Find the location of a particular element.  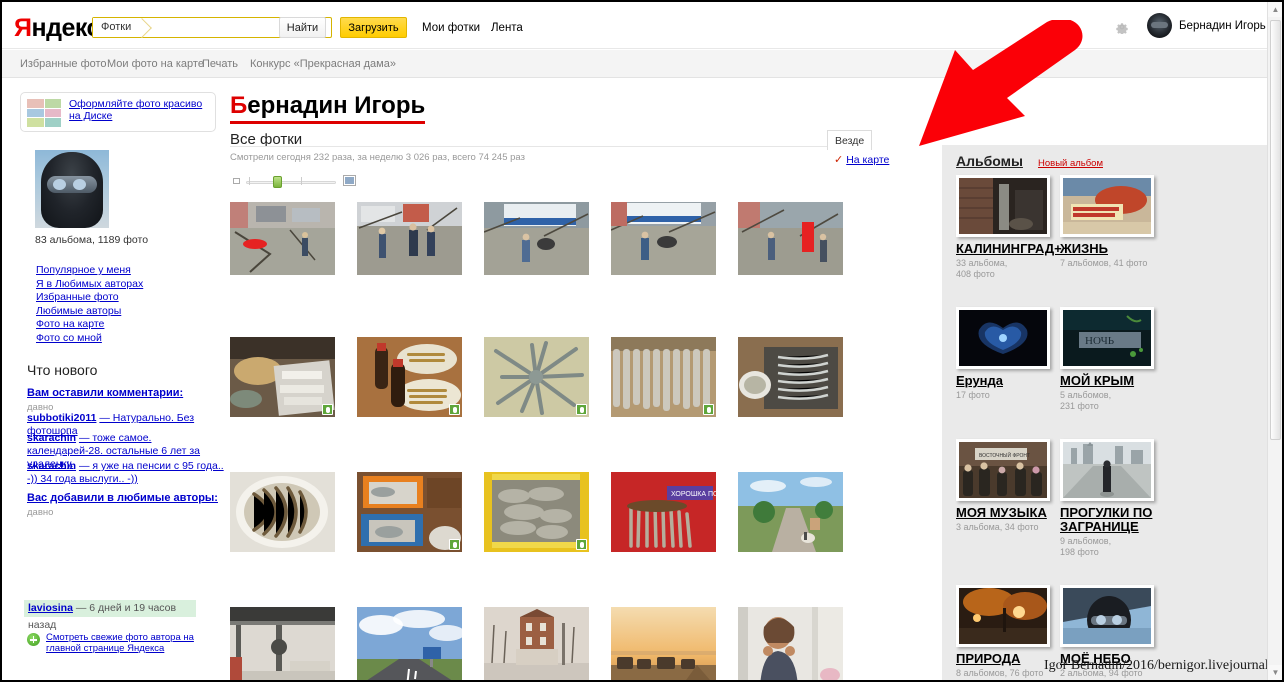

check-icon: ✓ is located at coordinates (839, 160).